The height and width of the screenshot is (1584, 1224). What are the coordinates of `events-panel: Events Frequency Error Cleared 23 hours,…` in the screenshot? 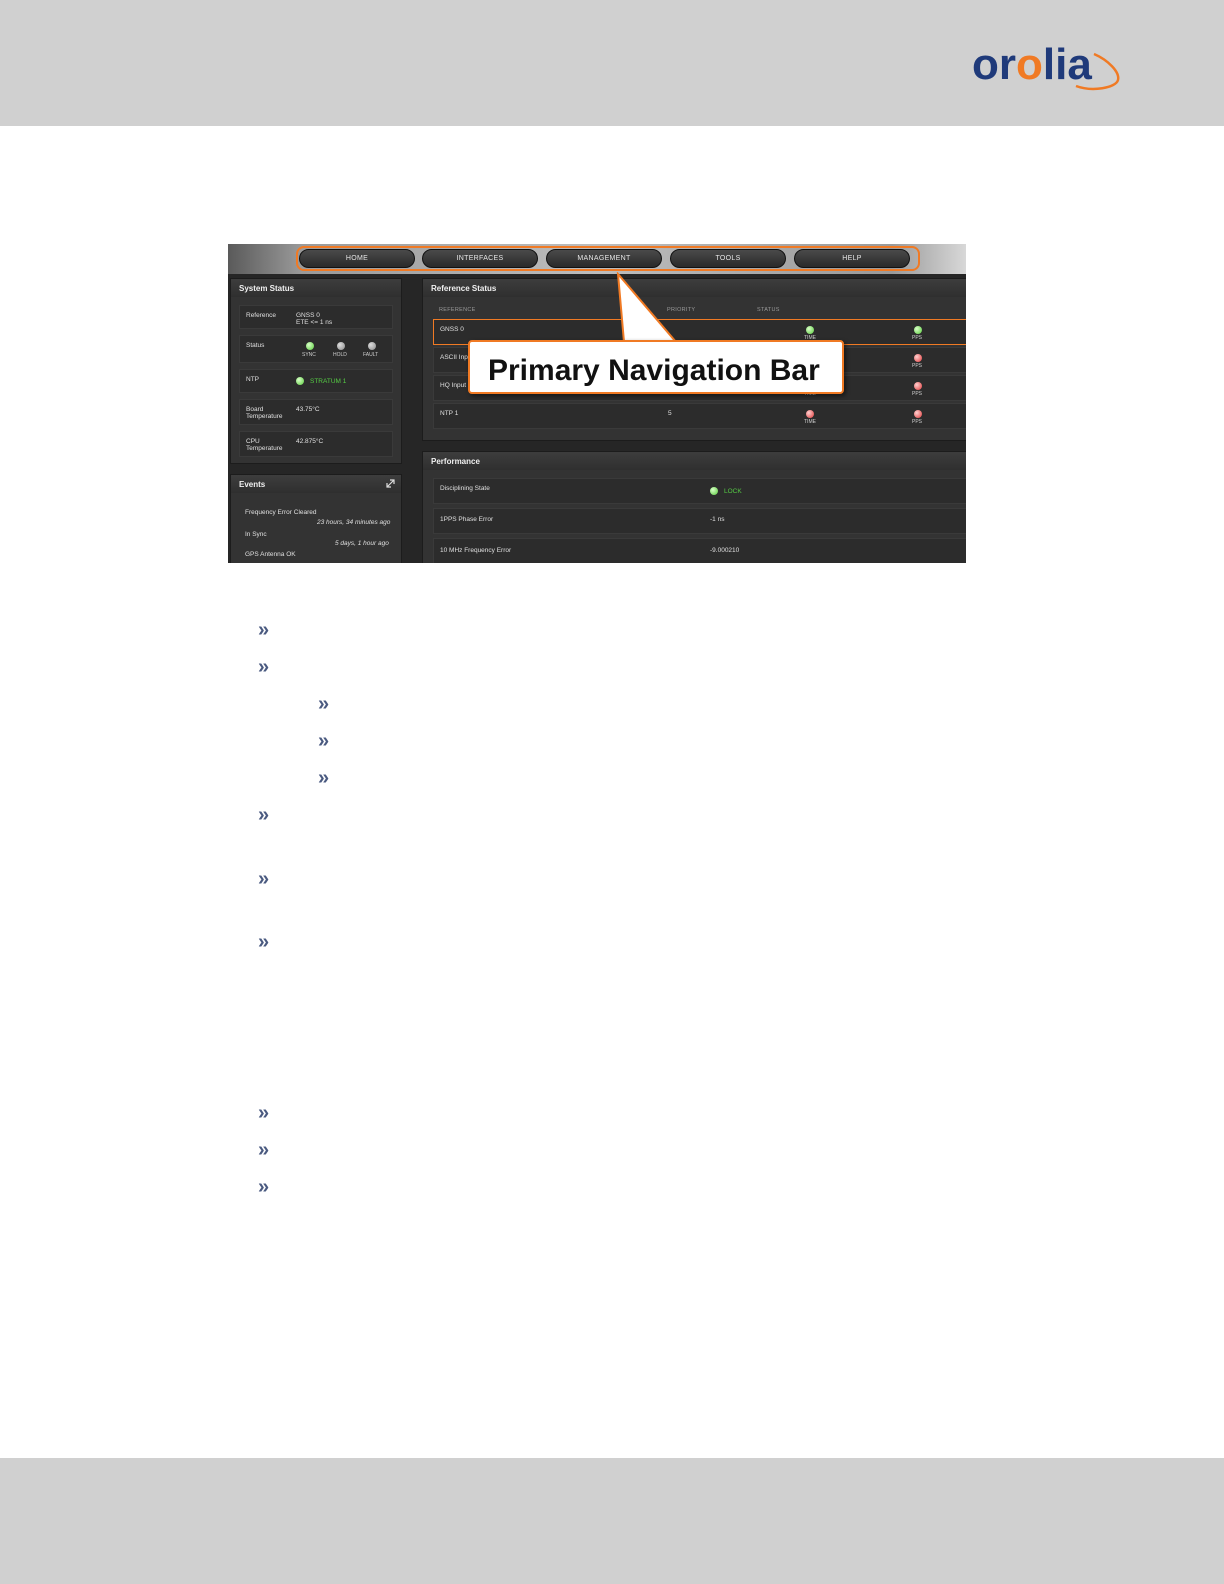 It's located at (316, 518).